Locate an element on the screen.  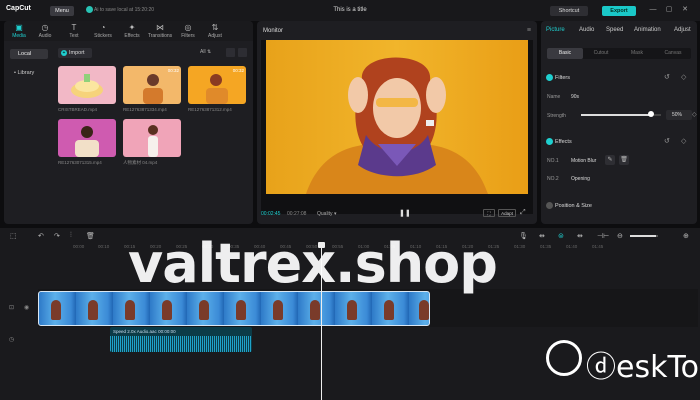
stickers-icon: ◔ is located at coordinates (103, 27).